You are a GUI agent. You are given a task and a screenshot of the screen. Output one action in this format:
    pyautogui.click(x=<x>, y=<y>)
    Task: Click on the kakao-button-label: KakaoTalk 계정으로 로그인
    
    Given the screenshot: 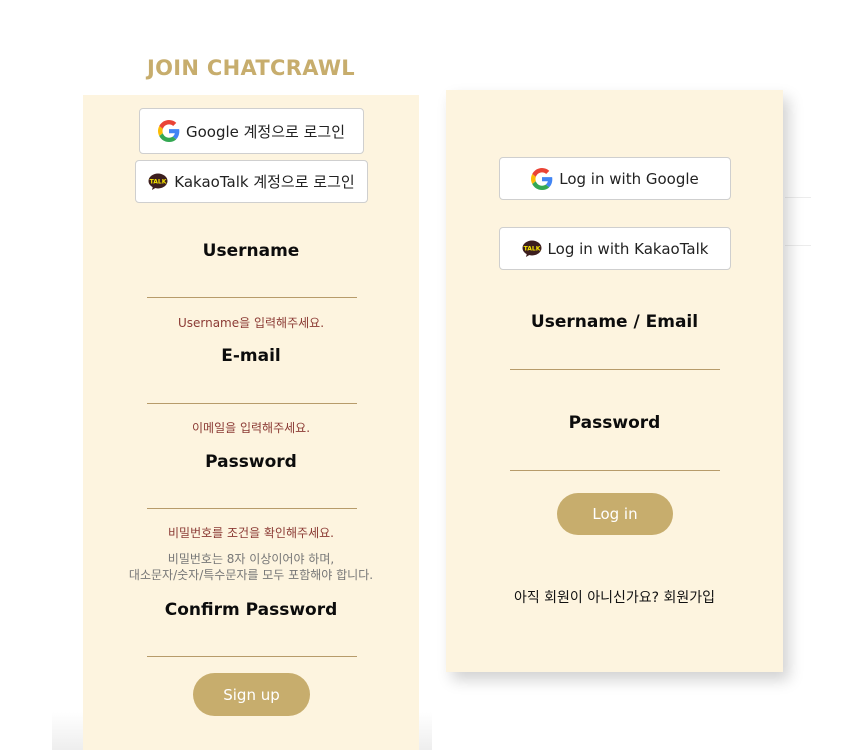 What is the action you would take?
    pyautogui.click(x=264, y=182)
    